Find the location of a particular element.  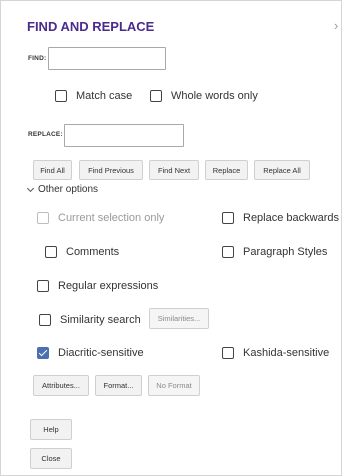

paragraph-styles-option: Paragraph Styles is located at coordinates (274, 252).